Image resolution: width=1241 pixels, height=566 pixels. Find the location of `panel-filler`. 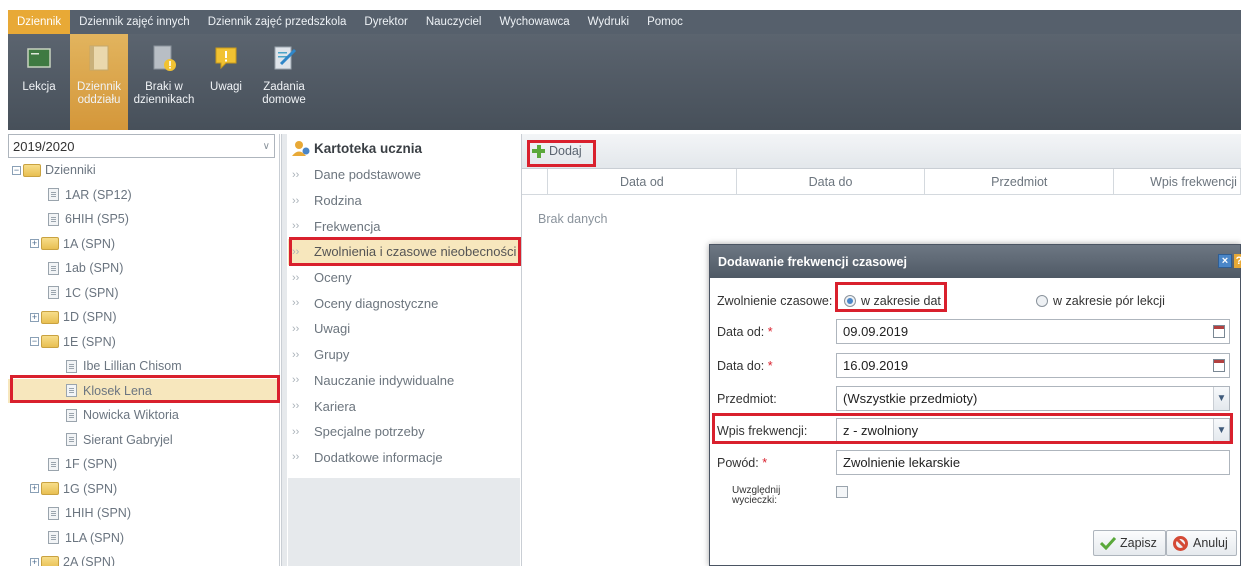

panel-filler is located at coordinates (404, 522).